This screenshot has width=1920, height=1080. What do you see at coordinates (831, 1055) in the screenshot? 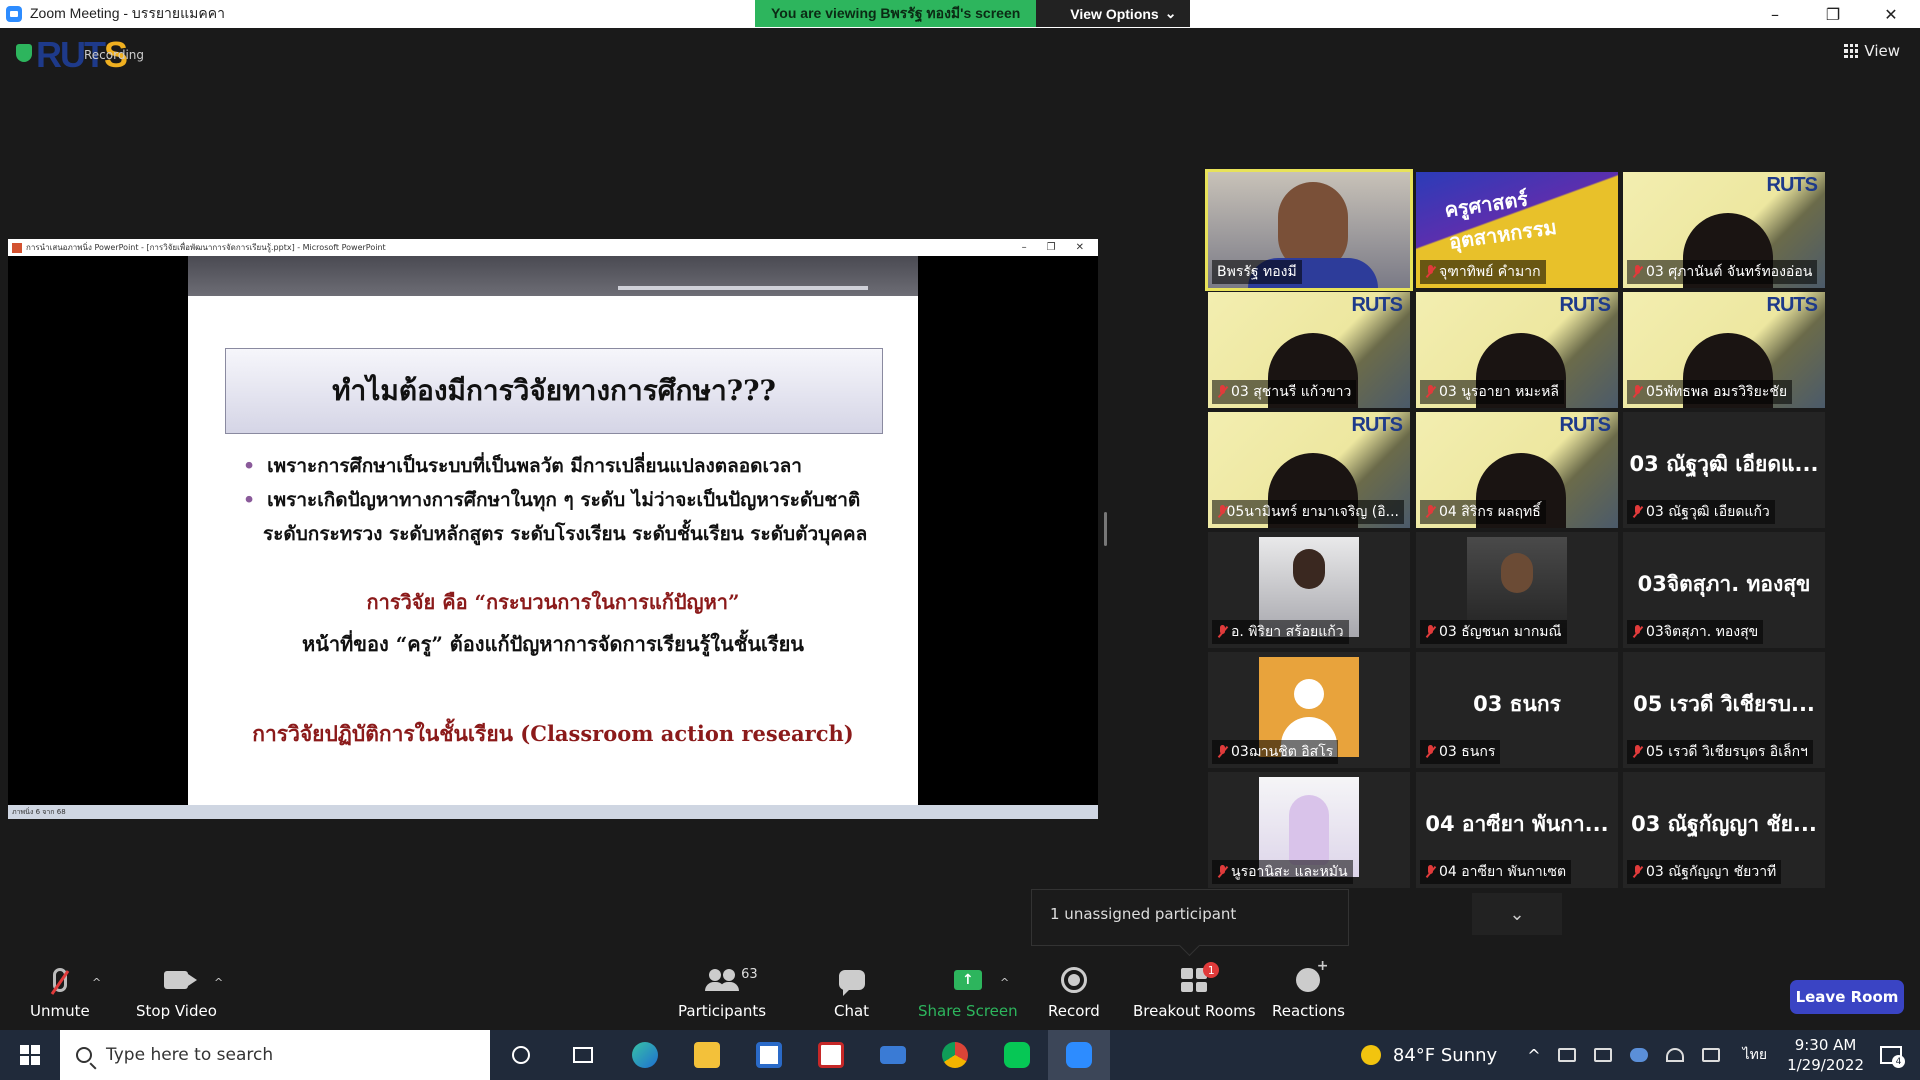
I see `acrobat-icon` at bounding box center [831, 1055].